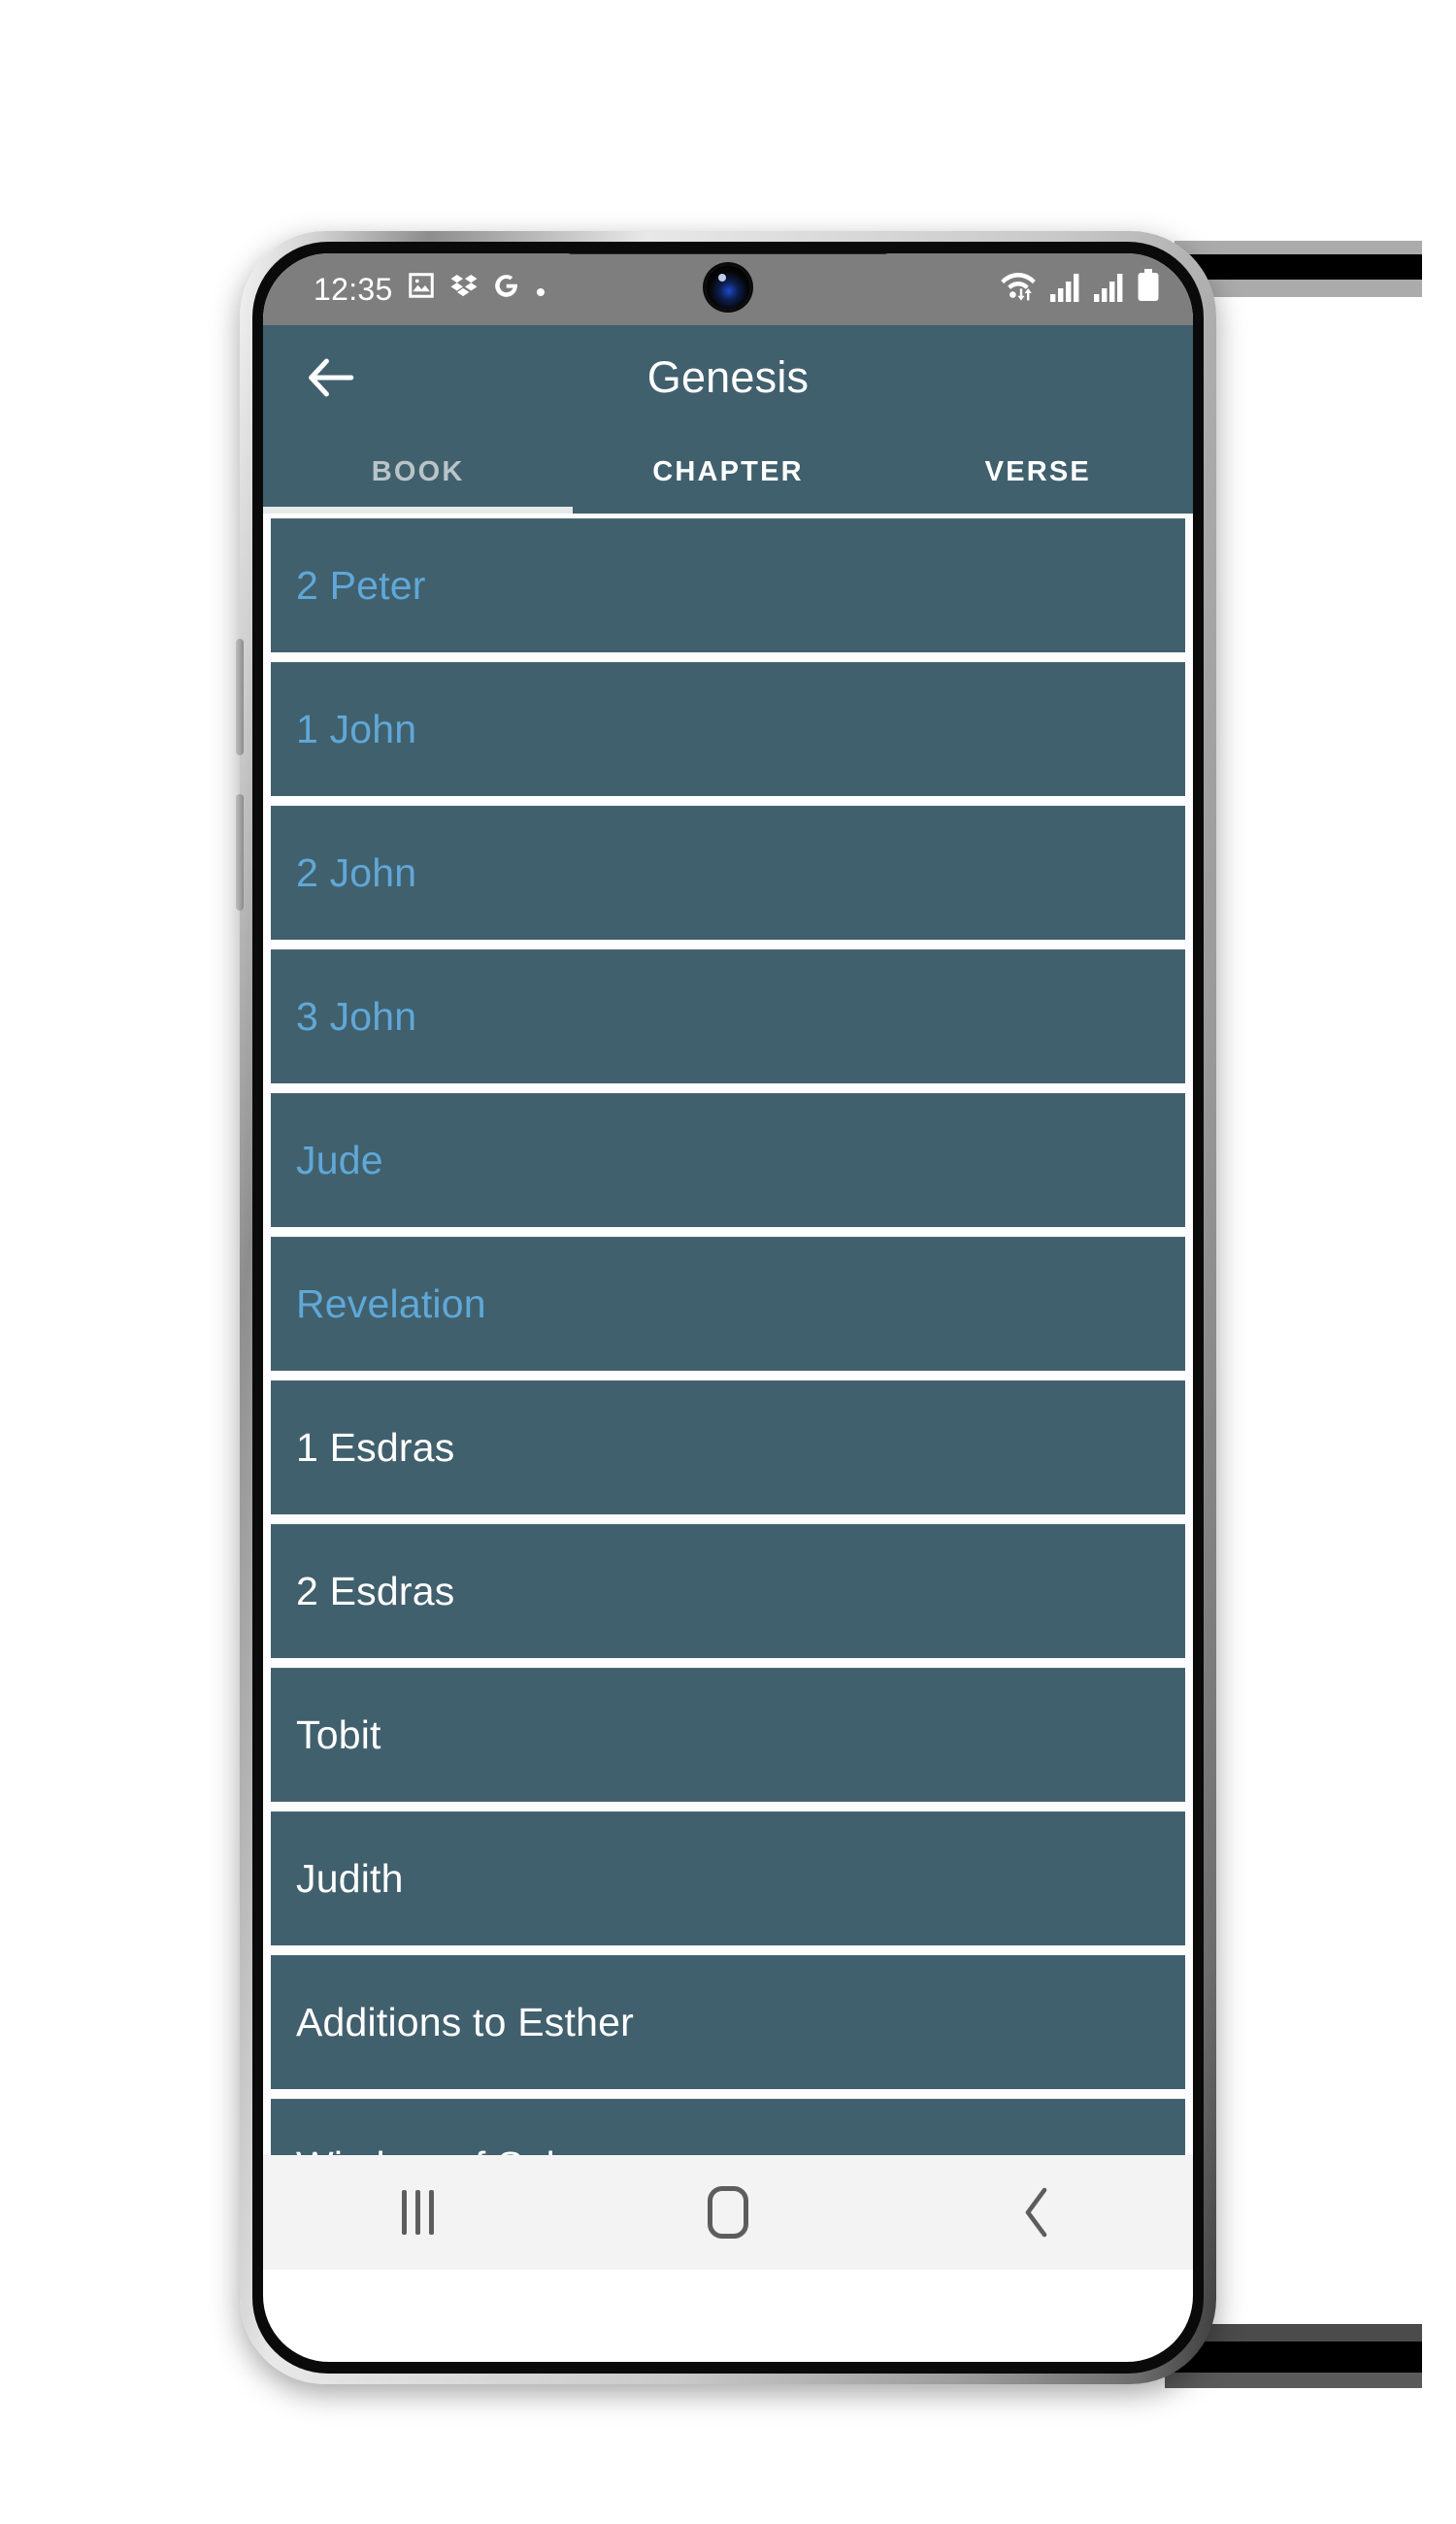 This screenshot has height=2524, width=1456. What do you see at coordinates (728, 2022) in the screenshot?
I see `list-item: Additions to Esther` at bounding box center [728, 2022].